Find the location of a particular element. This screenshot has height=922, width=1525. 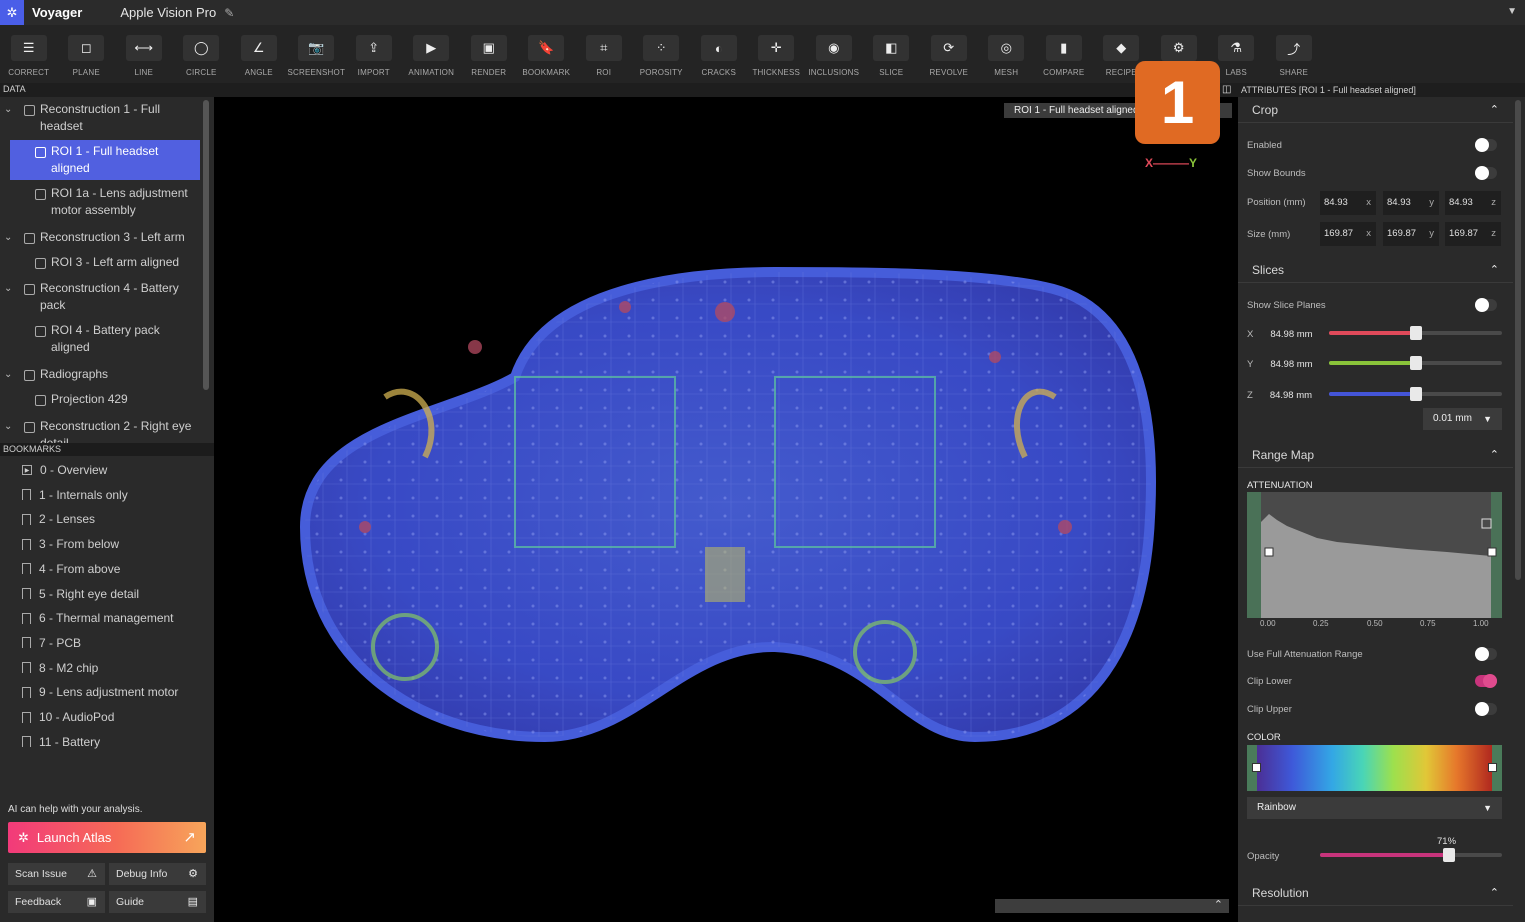

edit-pencil-icon: ✎ is located at coordinates (229, 13).